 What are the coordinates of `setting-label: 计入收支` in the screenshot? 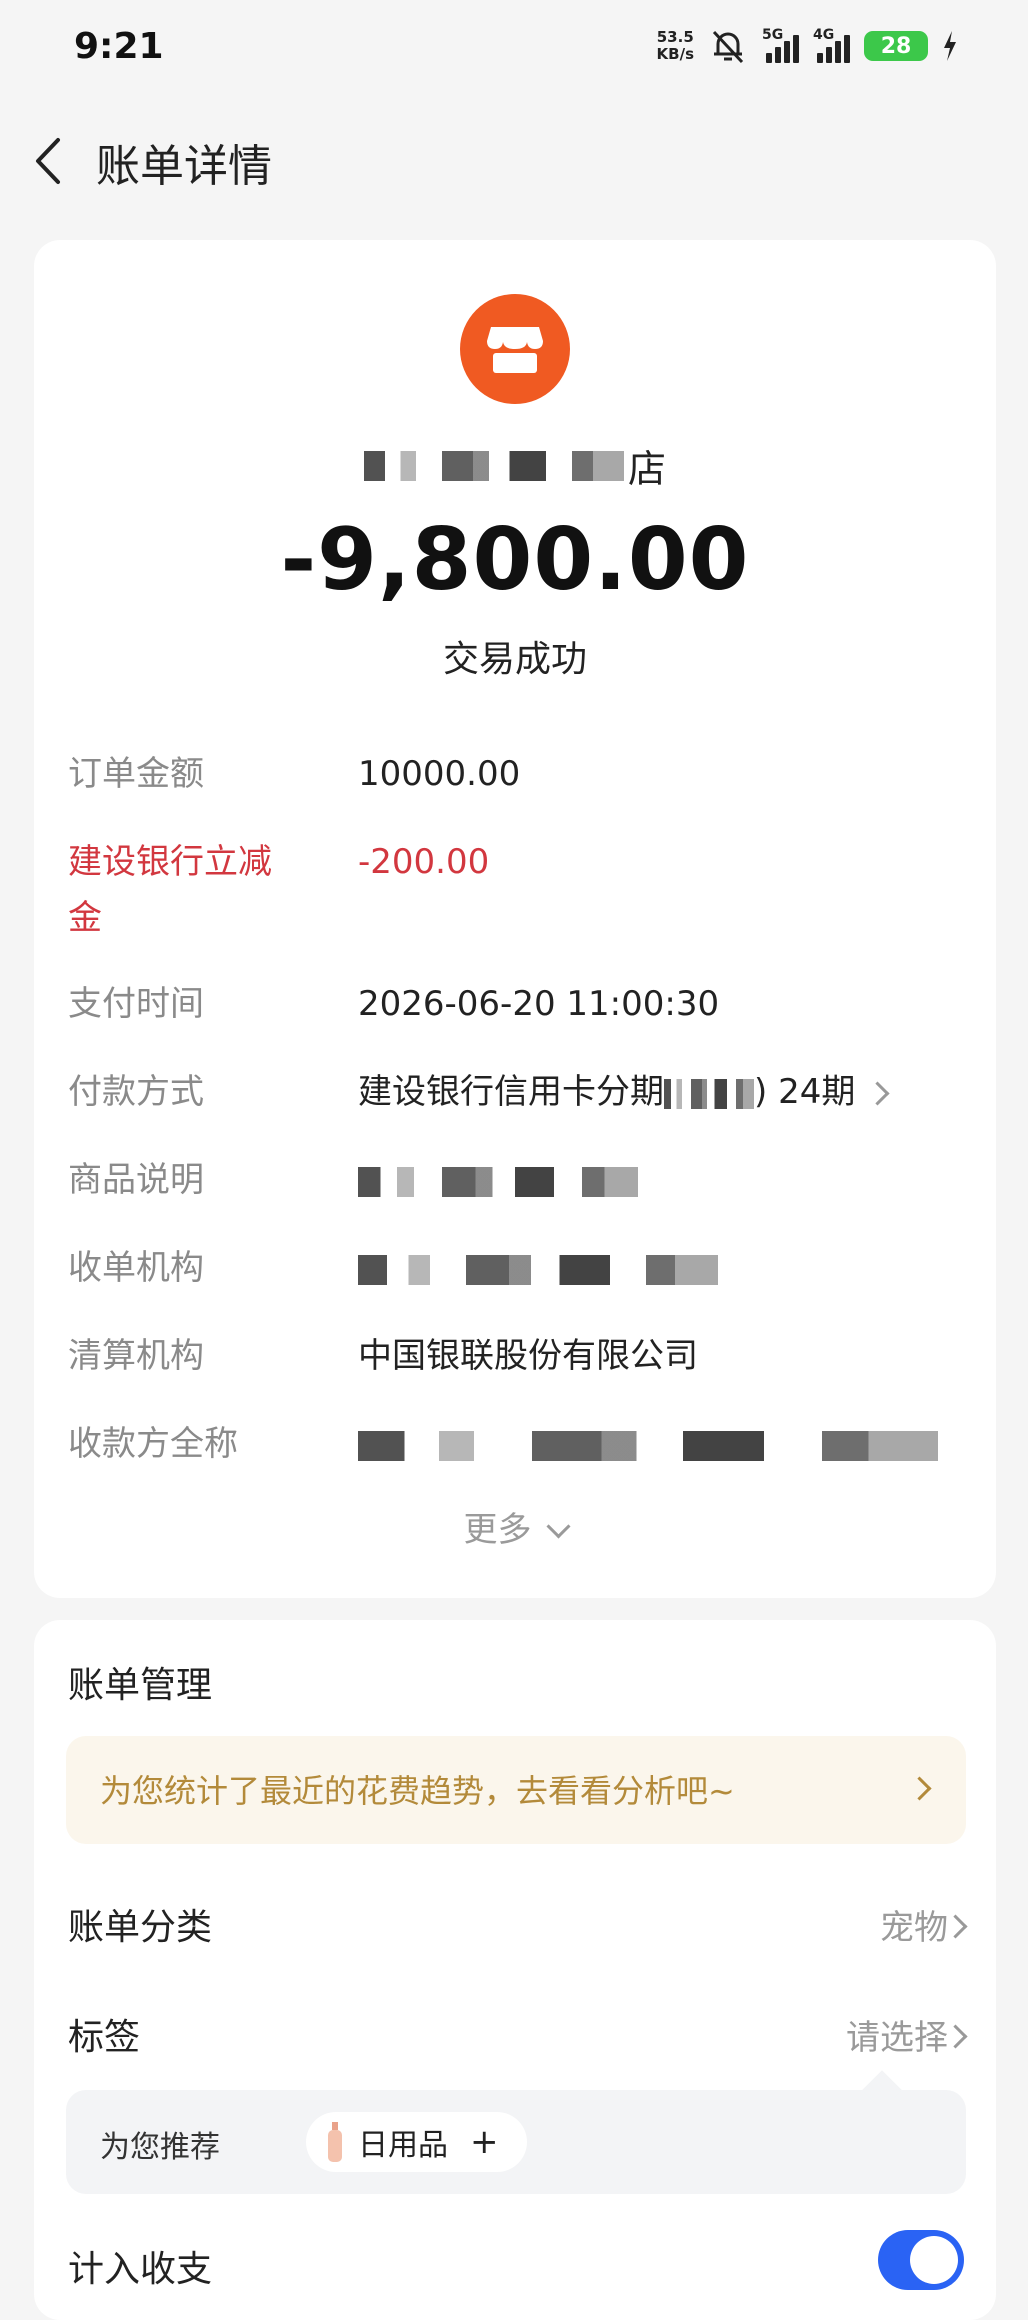 It's located at (140, 2269).